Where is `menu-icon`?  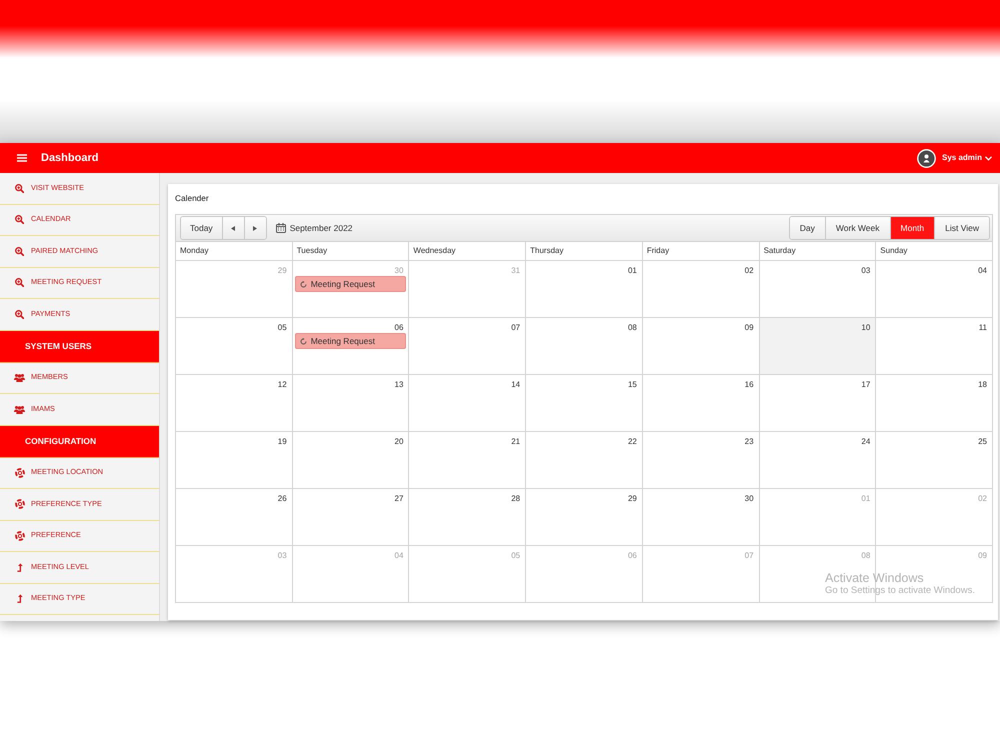 menu-icon is located at coordinates (22, 158).